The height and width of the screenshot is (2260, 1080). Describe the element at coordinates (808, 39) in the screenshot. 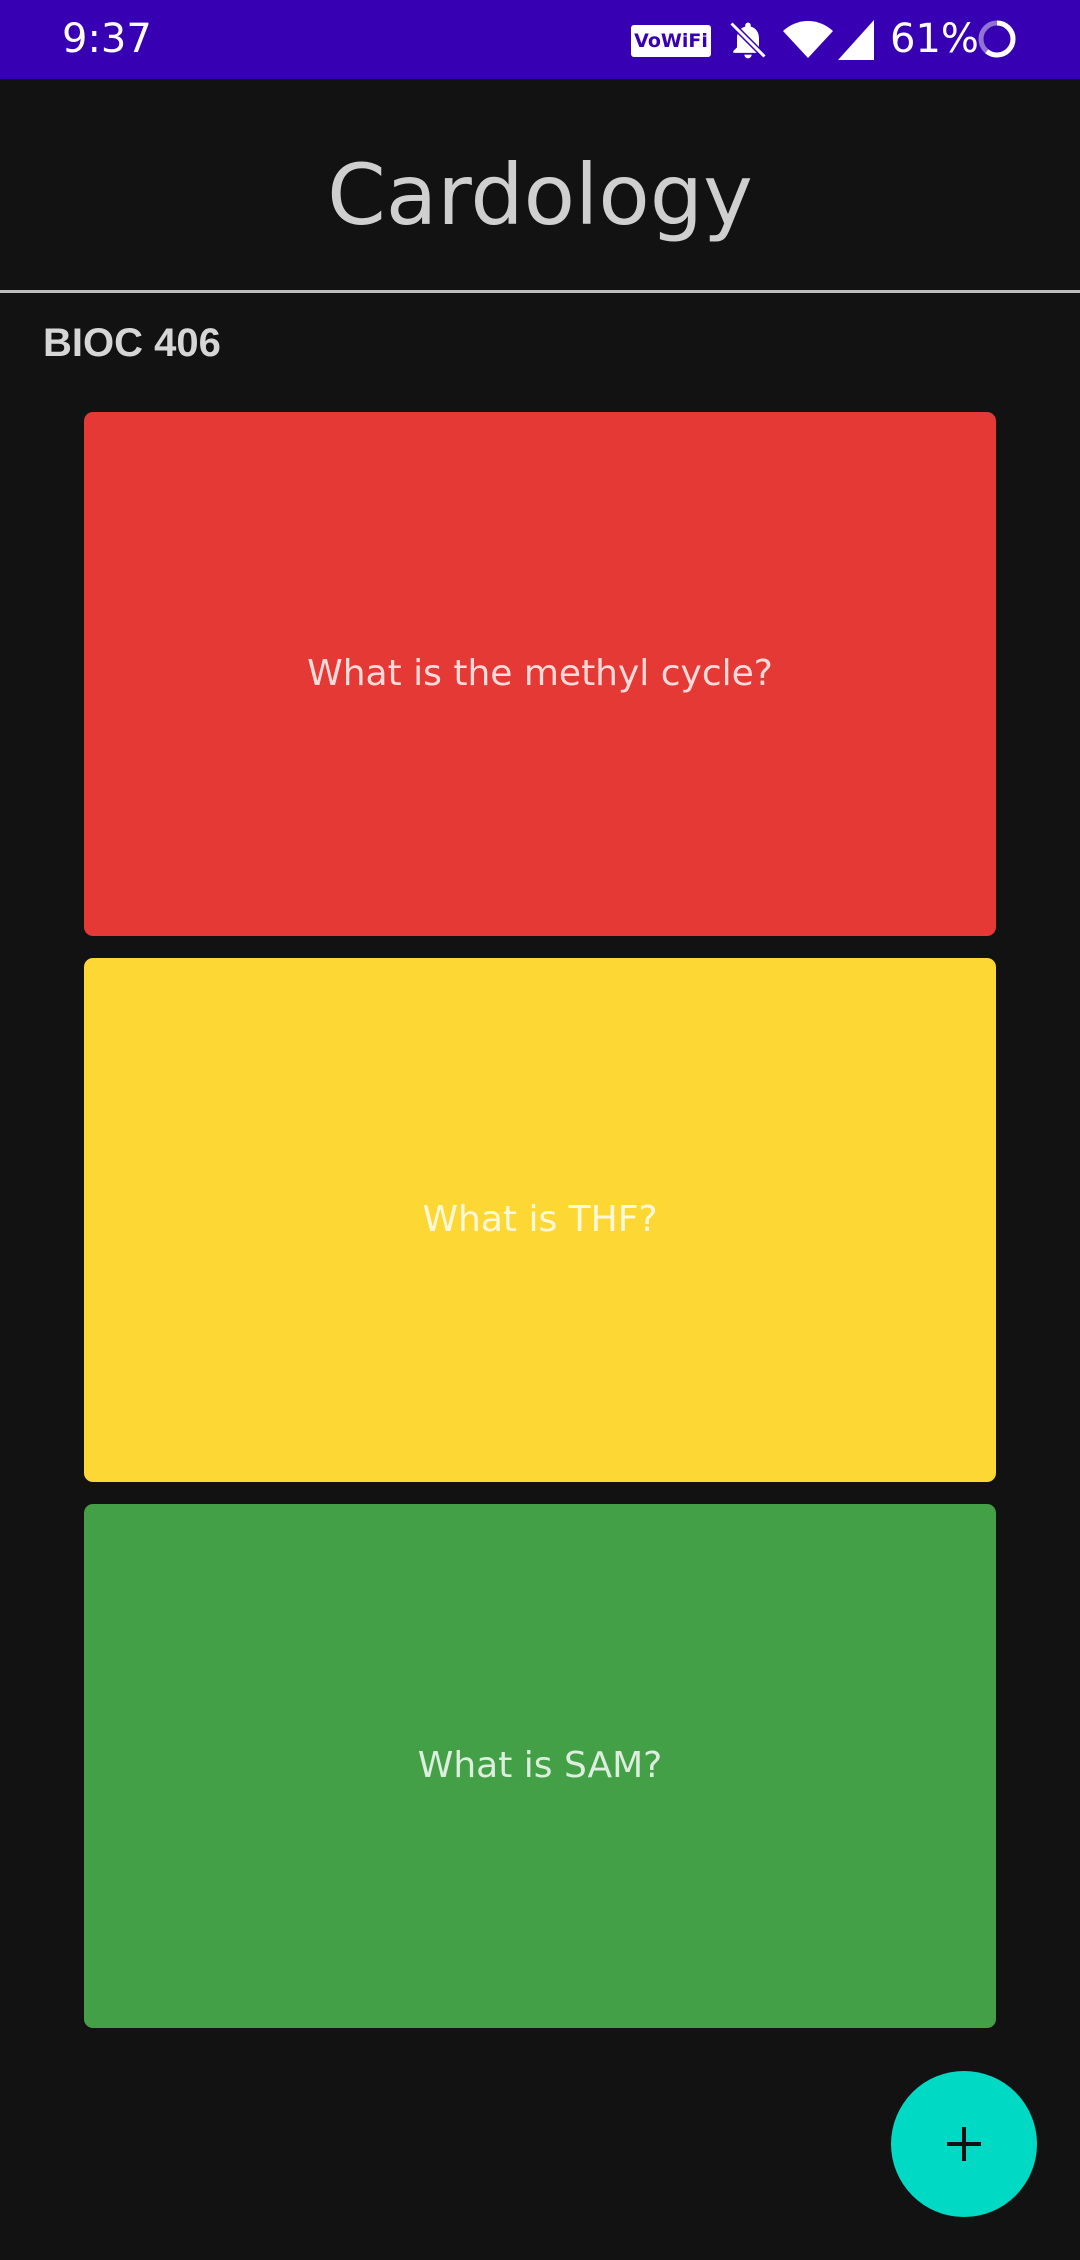

I see `wifi-icon` at that location.